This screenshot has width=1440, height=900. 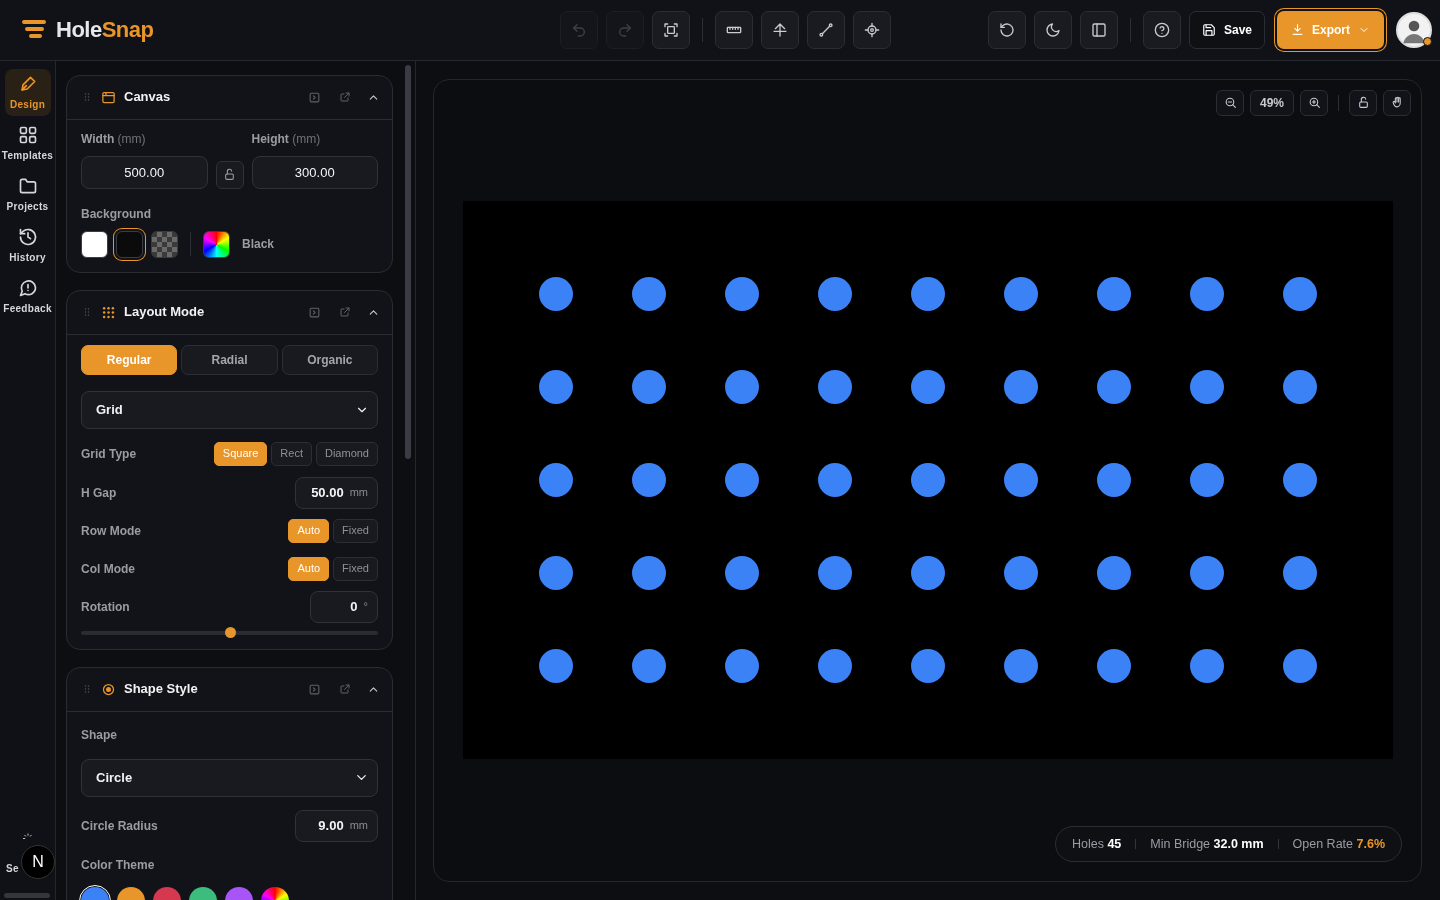 What do you see at coordinates (1226, 29) in the screenshot?
I see `save-button: Save` at bounding box center [1226, 29].